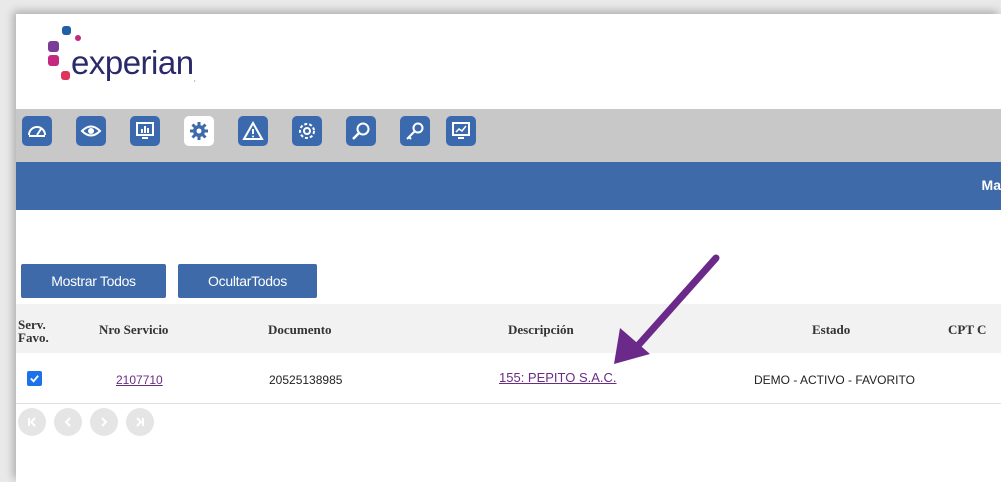 Image resolution: width=1001 pixels, height=482 pixels. Describe the element at coordinates (306, 380) in the screenshot. I see `documento-cell: 20525138985` at that location.